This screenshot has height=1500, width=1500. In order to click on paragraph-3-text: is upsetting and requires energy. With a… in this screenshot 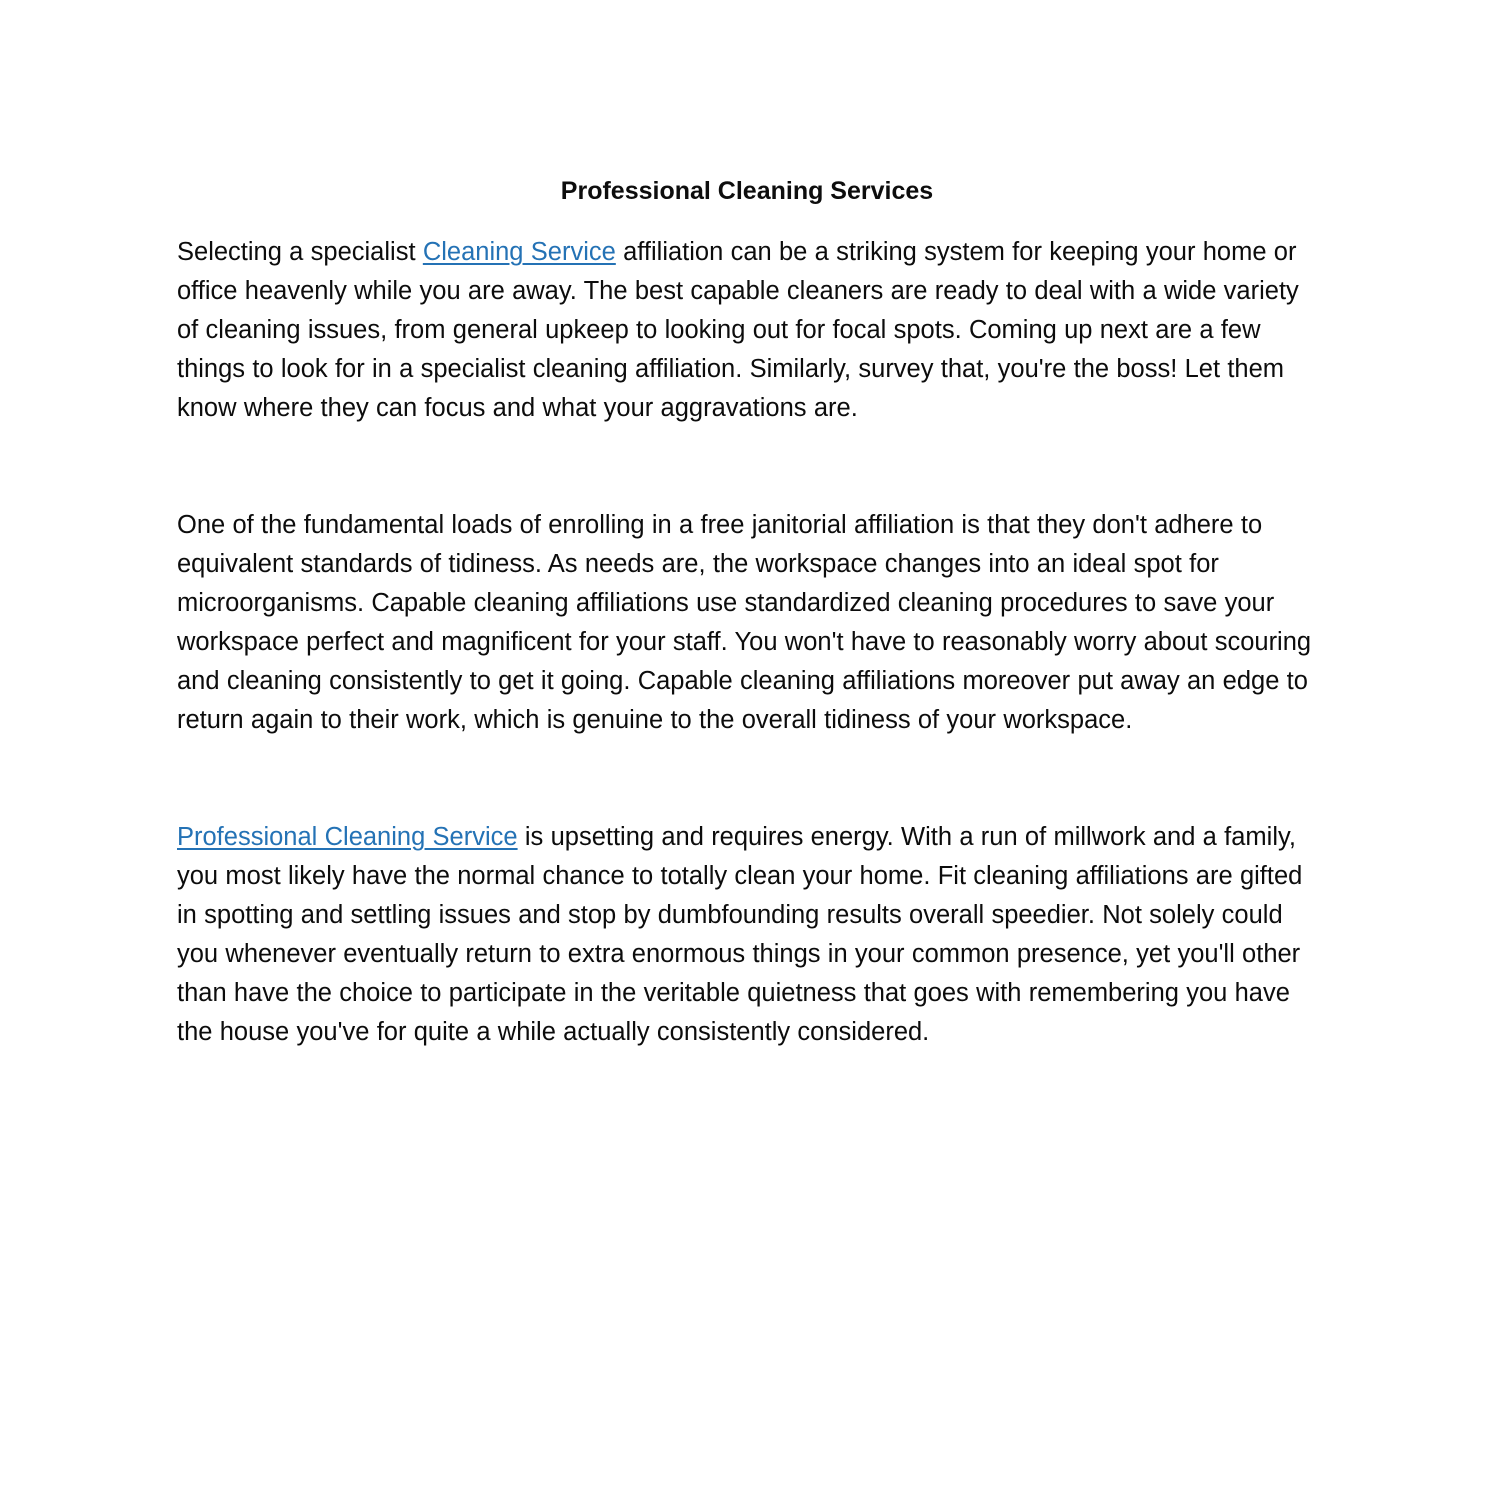, I will do `click(740, 934)`.